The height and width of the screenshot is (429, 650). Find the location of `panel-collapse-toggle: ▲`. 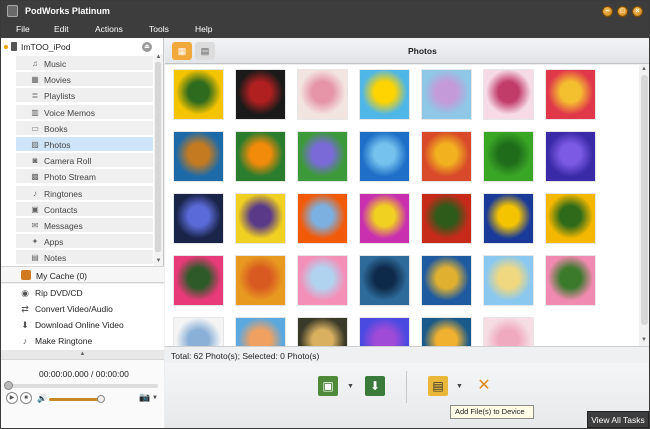

panel-collapse-toggle: ▲ is located at coordinates (82, 354).